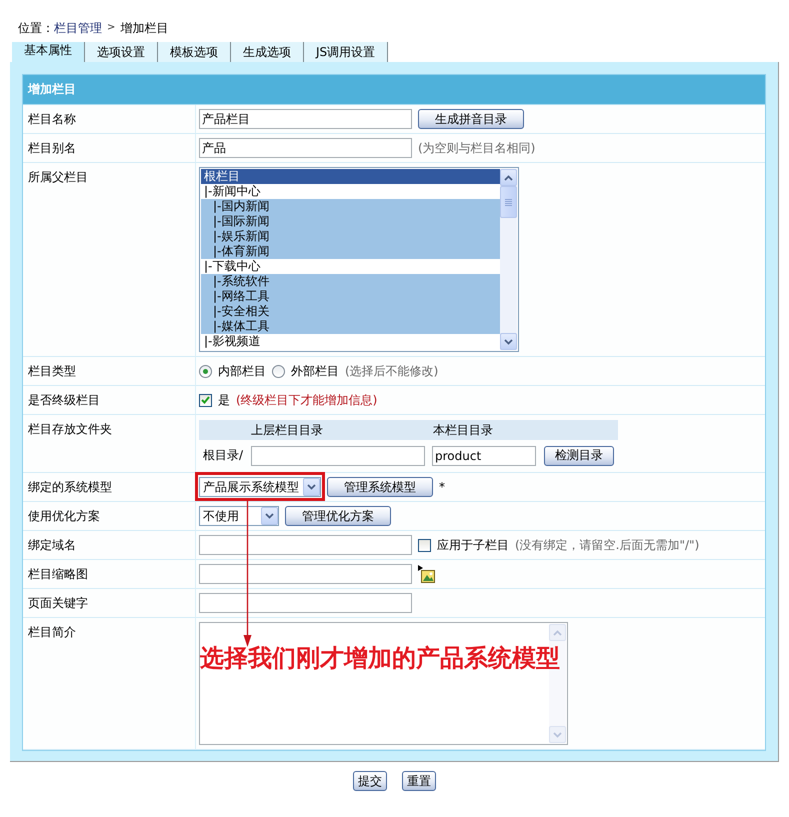 The image size is (789, 817). Describe the element at coordinates (350, 296) in the screenshot. I see `list-option: |-网络工具` at that location.